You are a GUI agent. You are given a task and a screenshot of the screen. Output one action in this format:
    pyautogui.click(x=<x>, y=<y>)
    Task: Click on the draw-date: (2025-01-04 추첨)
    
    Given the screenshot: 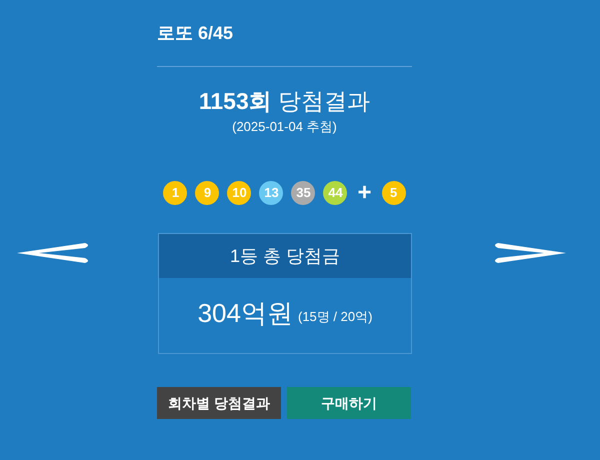 What is the action you would take?
    pyautogui.click(x=284, y=127)
    